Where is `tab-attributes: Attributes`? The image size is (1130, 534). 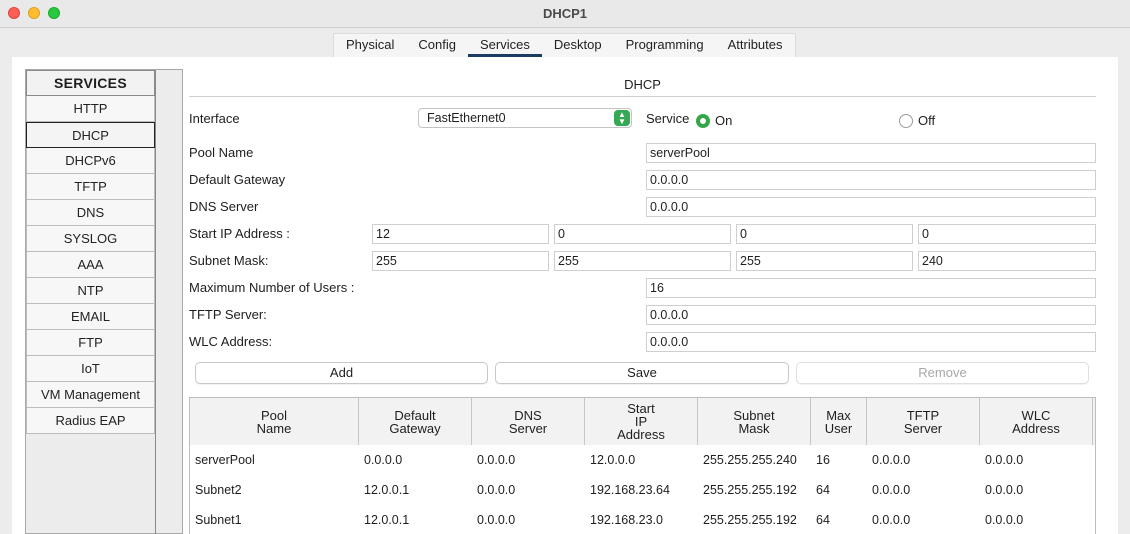 tab-attributes: Attributes is located at coordinates (755, 45).